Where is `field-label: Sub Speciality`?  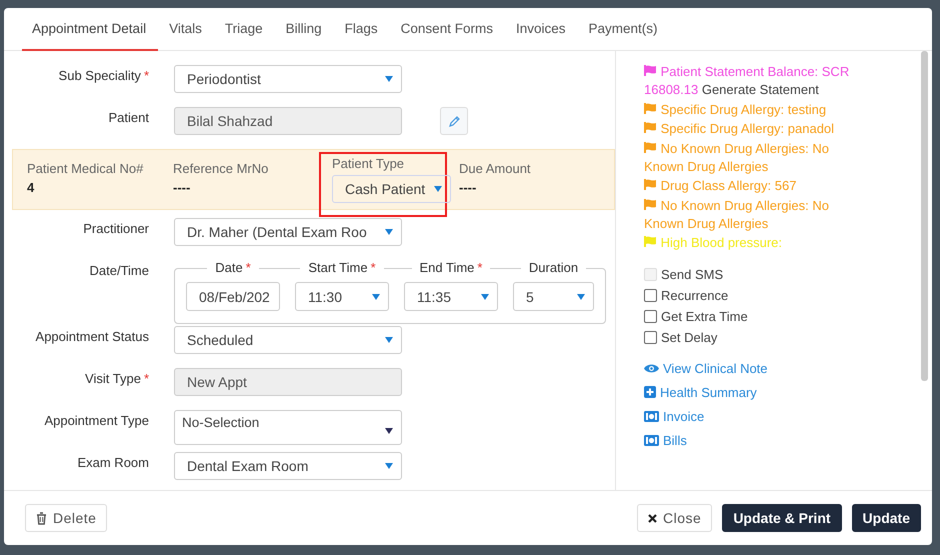 field-label: Sub Speciality is located at coordinates (99, 75).